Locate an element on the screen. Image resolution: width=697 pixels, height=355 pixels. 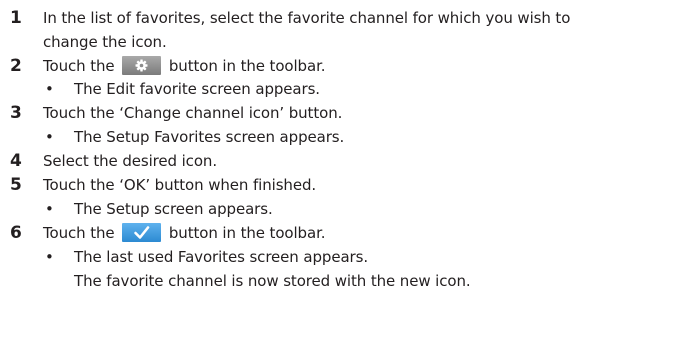
step-text: Touch the ‘Change channel icon’ button. is located at coordinates (193, 113).